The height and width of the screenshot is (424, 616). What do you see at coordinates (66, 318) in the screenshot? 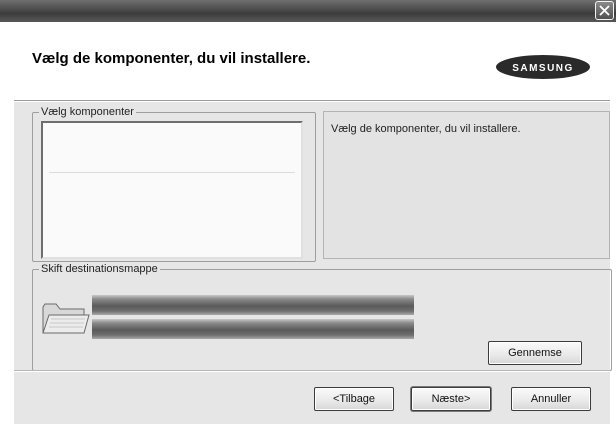
I see `folder-icon` at bounding box center [66, 318].